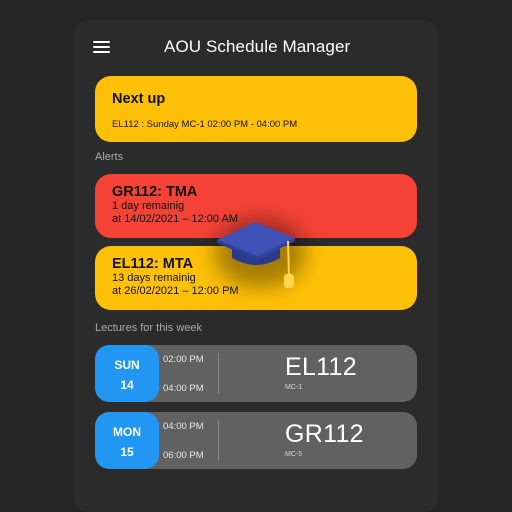  What do you see at coordinates (102, 48) in the screenshot?
I see `hamburger-menu-icon` at bounding box center [102, 48].